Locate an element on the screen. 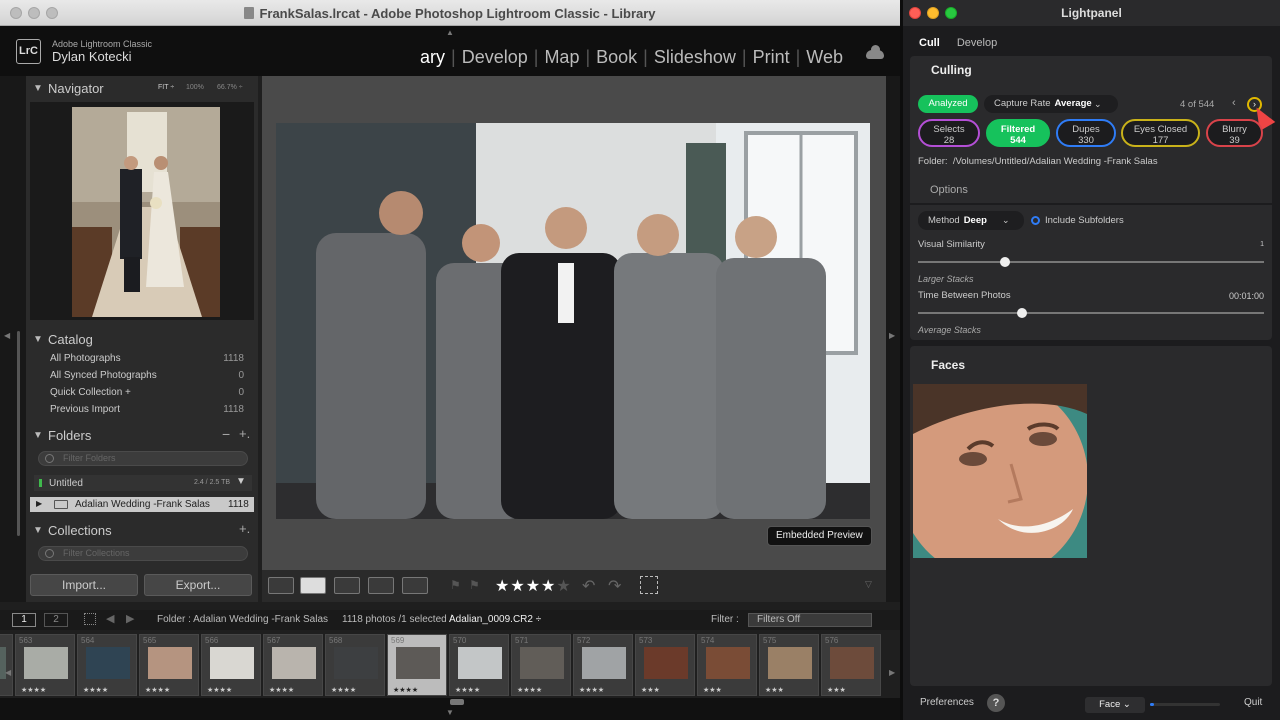 The image size is (1280, 720). catalog-item: All Photographs 1118 is located at coordinates (147, 361).